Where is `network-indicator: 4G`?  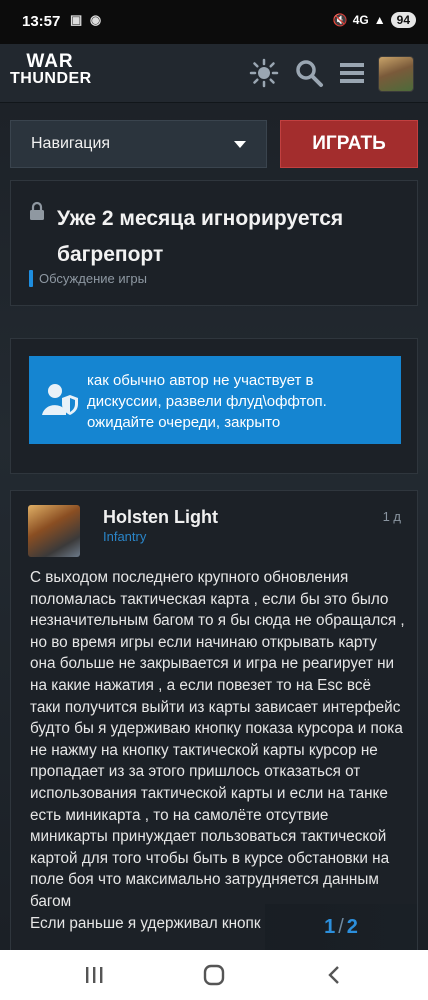 network-indicator: 4G is located at coordinates (360, 20).